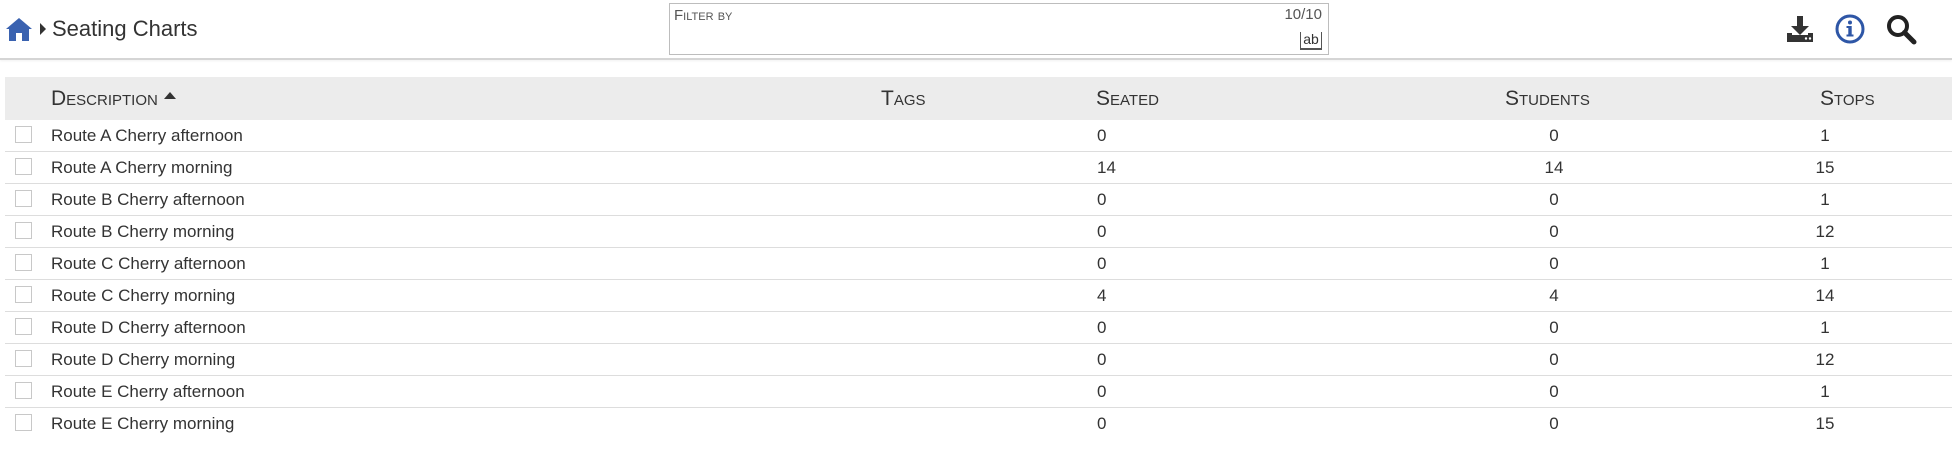  I want to click on cell-description: Route B Cherry morning, so click(143, 231).